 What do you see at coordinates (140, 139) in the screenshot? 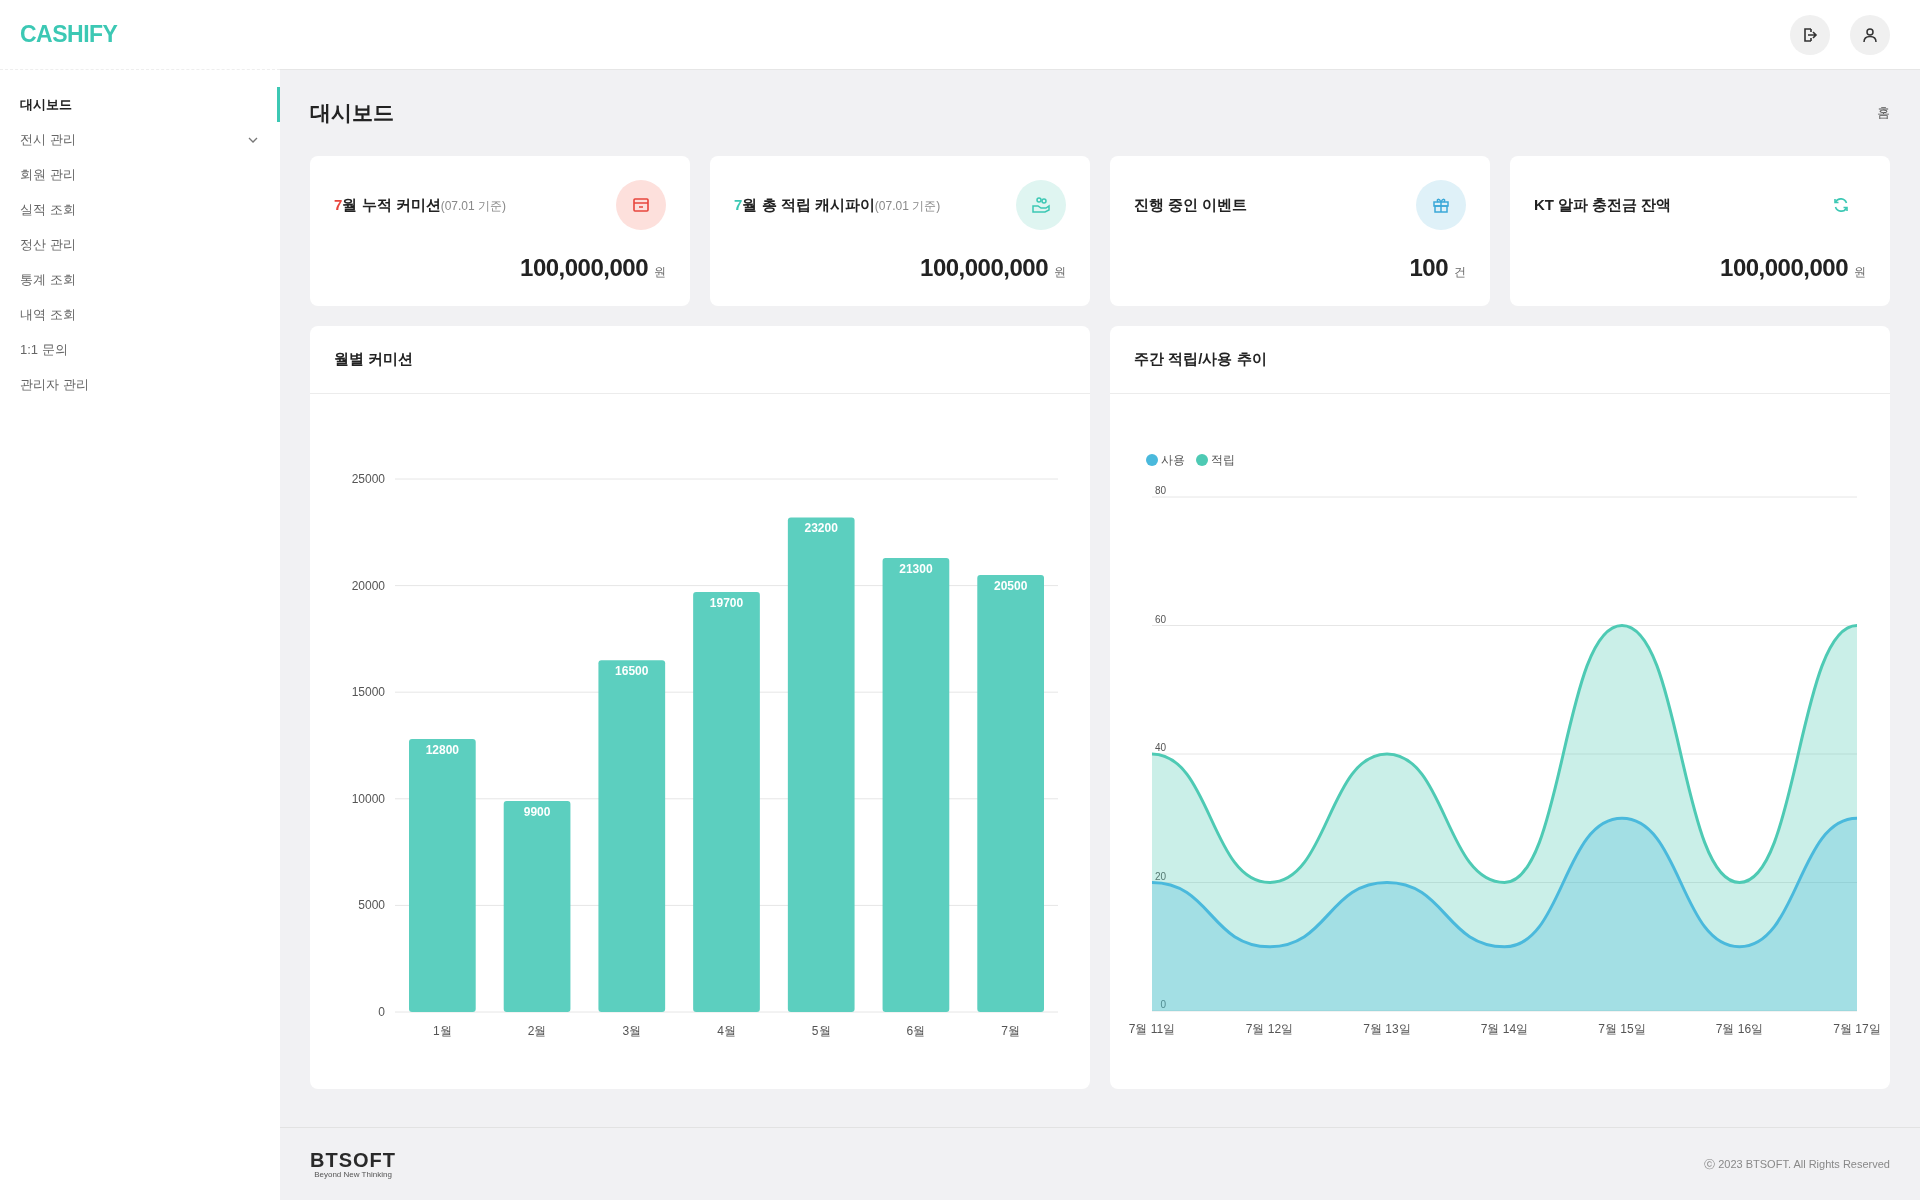
I see `sidebar-item: 전시 관리` at bounding box center [140, 139].